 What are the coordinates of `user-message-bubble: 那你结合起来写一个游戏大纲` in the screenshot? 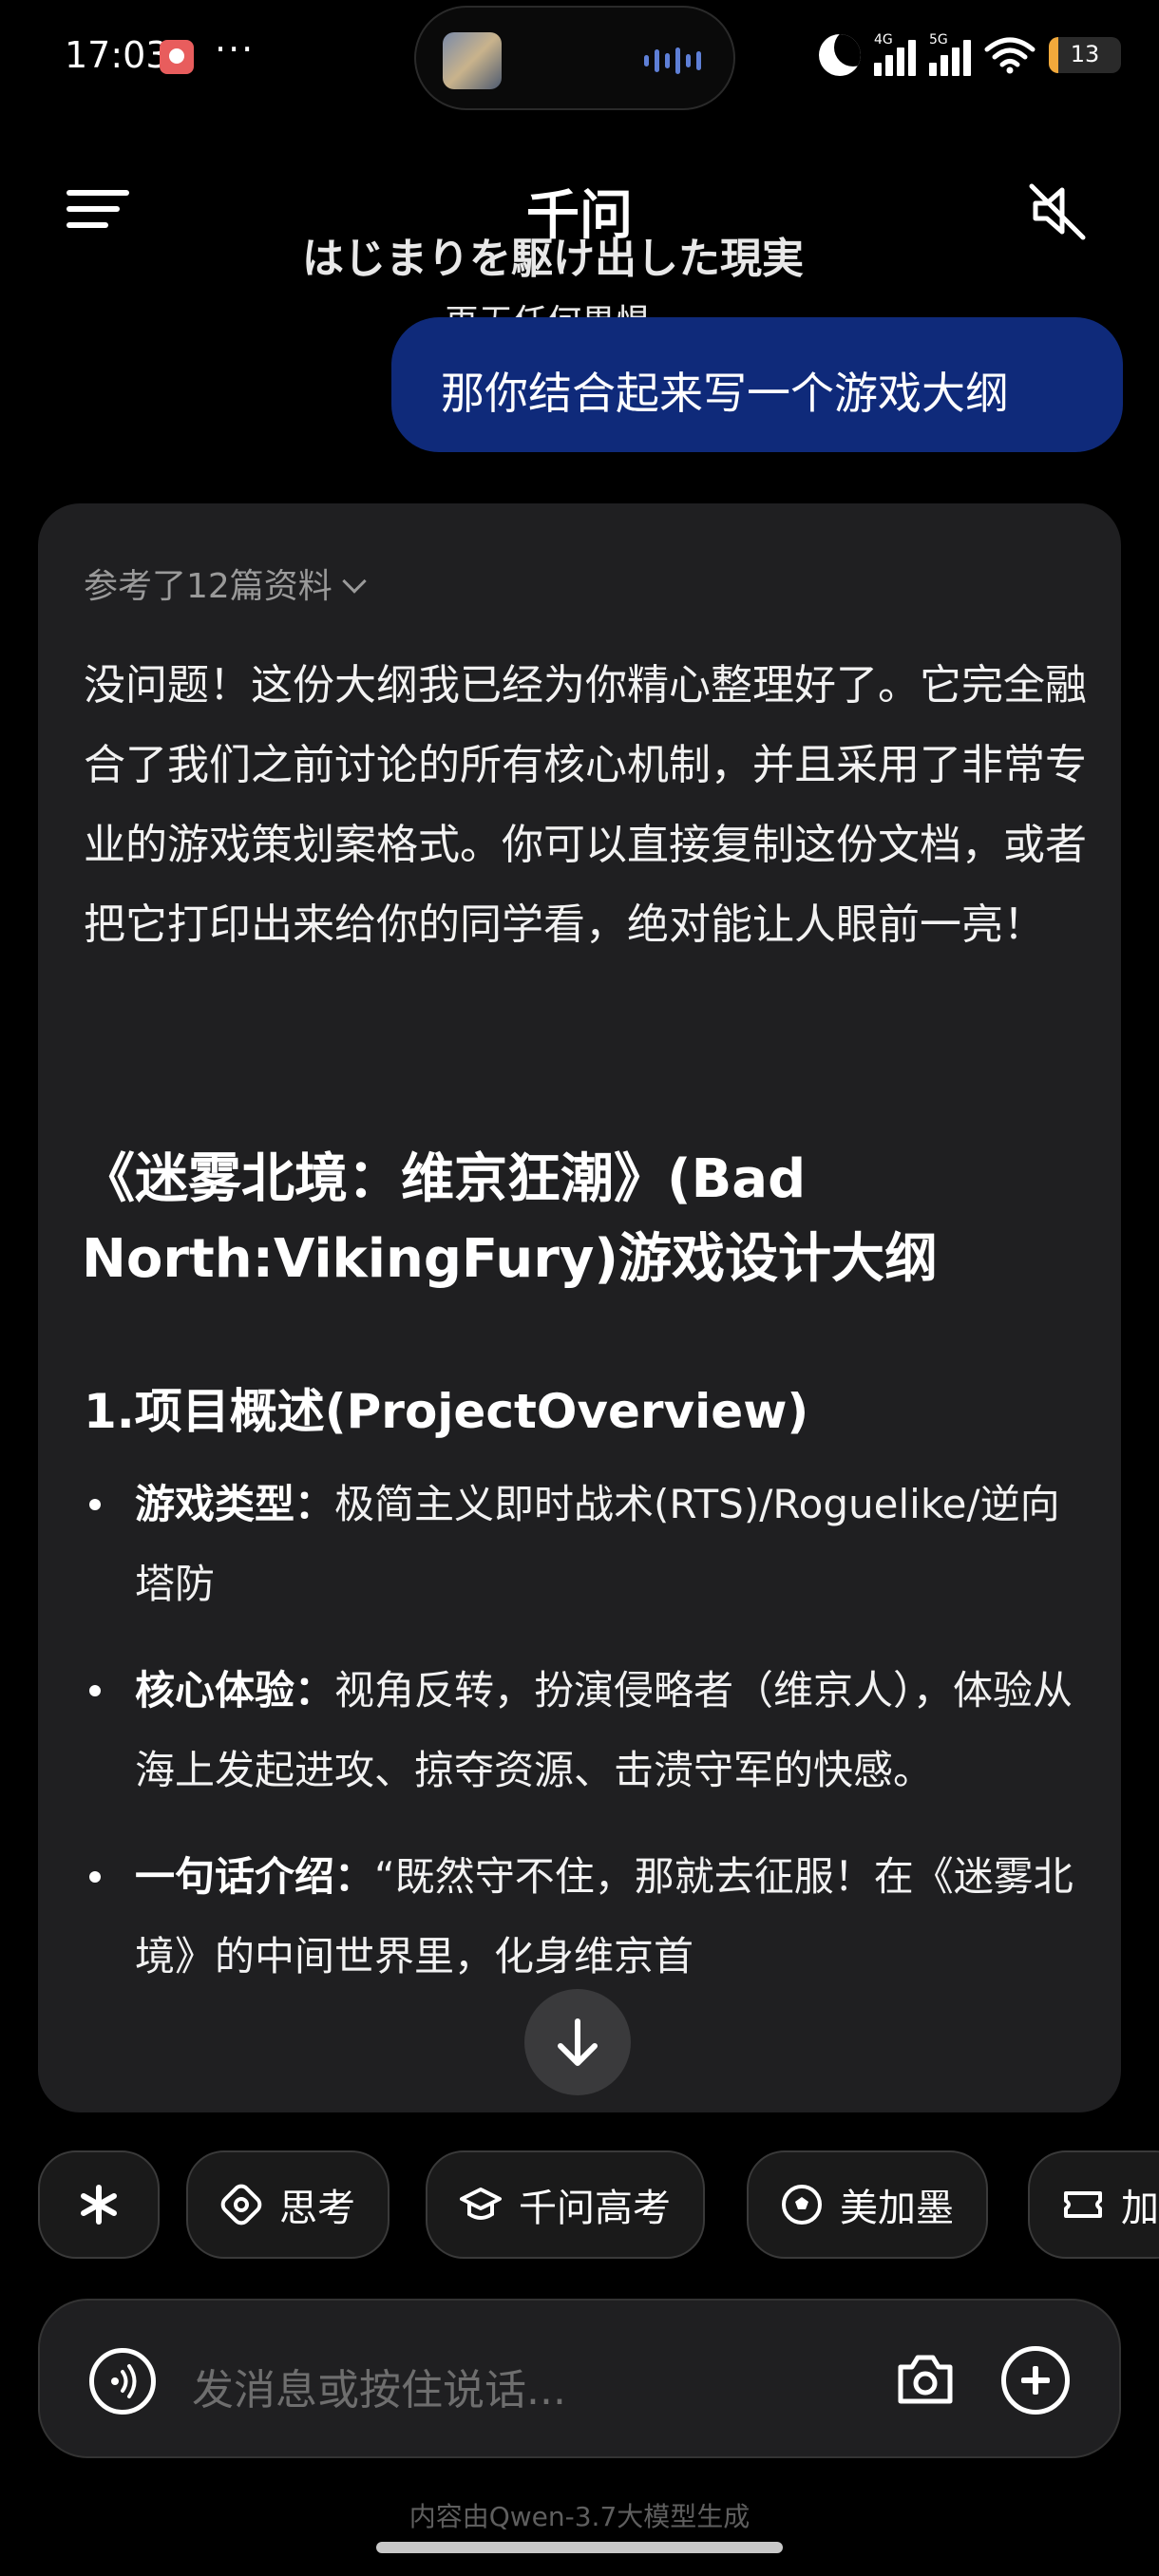 It's located at (757, 384).